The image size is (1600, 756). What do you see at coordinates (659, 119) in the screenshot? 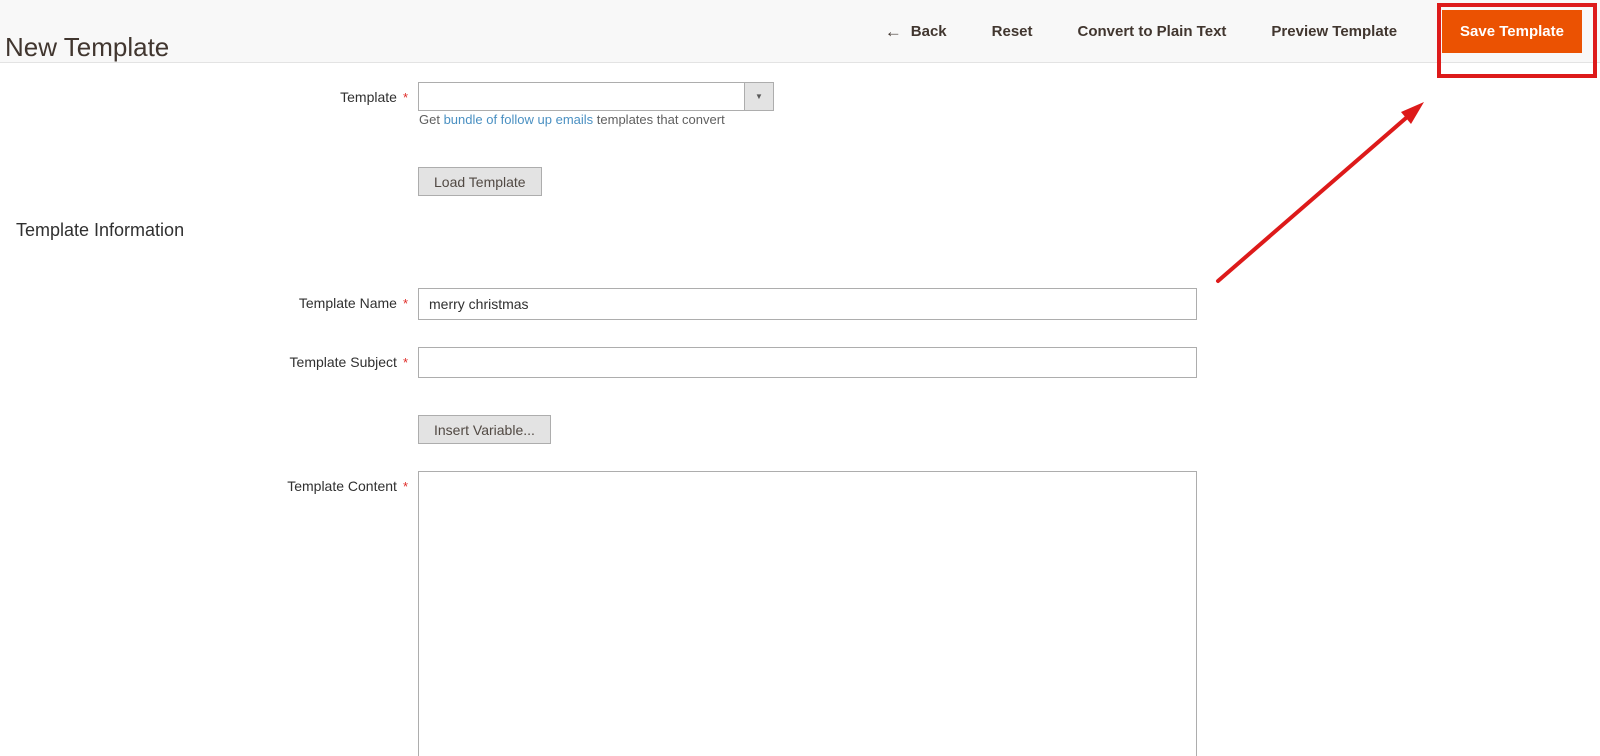
I see `note-suffix: templates that convert` at bounding box center [659, 119].